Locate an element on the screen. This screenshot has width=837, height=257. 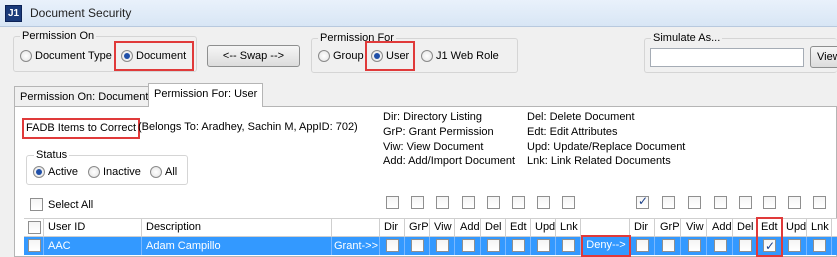
tab-permission-for-user: Permission For: User is located at coordinates (206, 95).